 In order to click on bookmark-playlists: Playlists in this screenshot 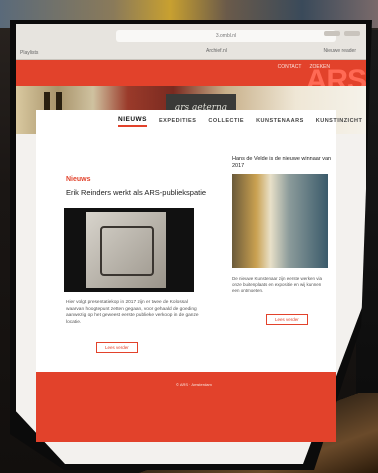, I will do `click(29, 53)`.